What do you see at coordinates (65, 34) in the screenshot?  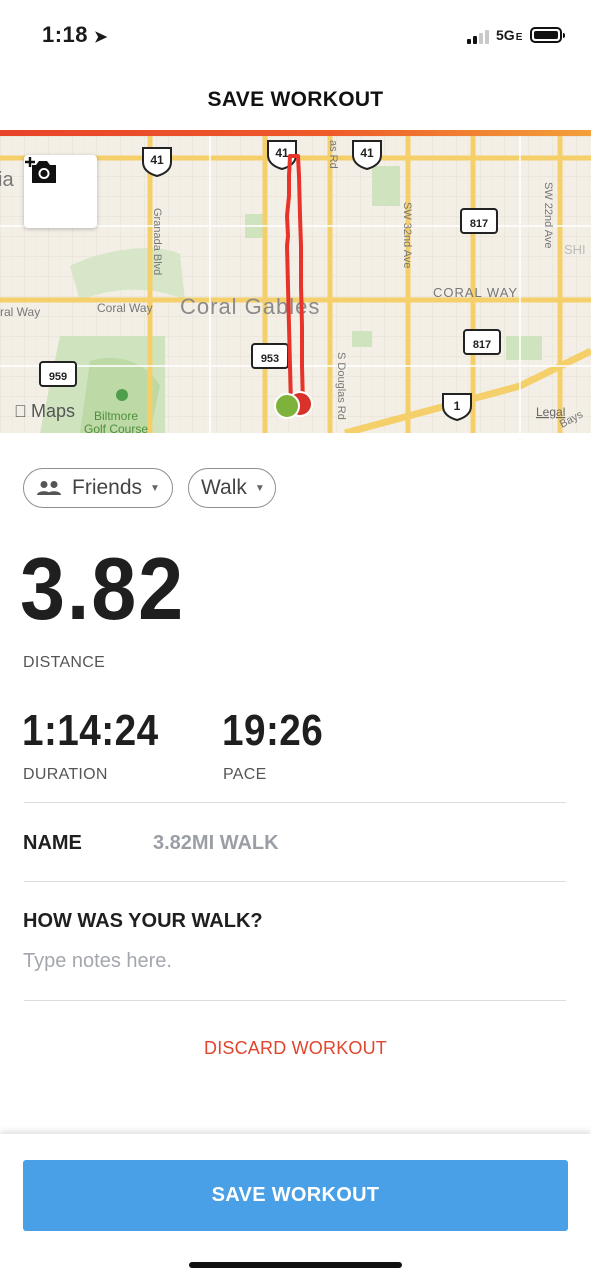 I see `clock-text: 1:18` at bounding box center [65, 34].